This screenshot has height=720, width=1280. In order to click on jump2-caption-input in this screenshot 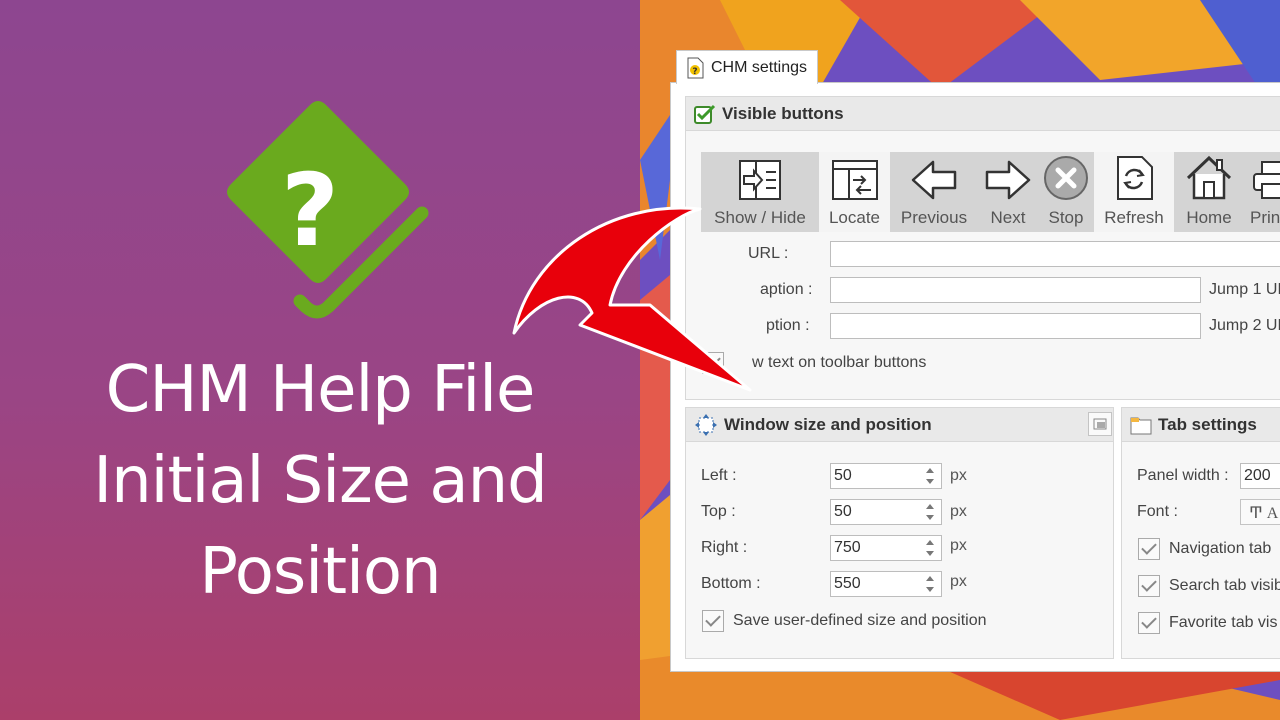, I will do `click(1015, 326)`.